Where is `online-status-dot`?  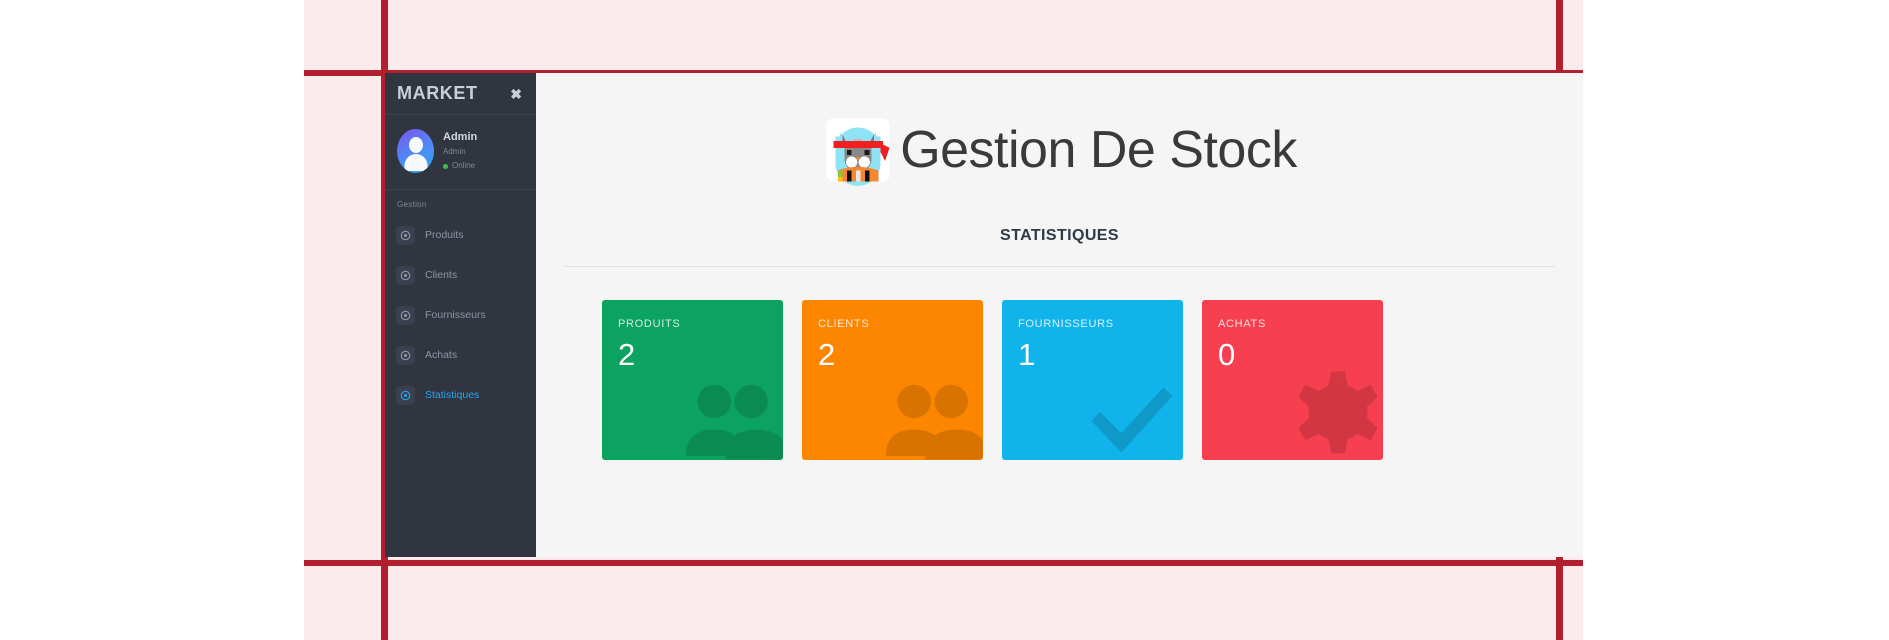 online-status-dot is located at coordinates (445, 166).